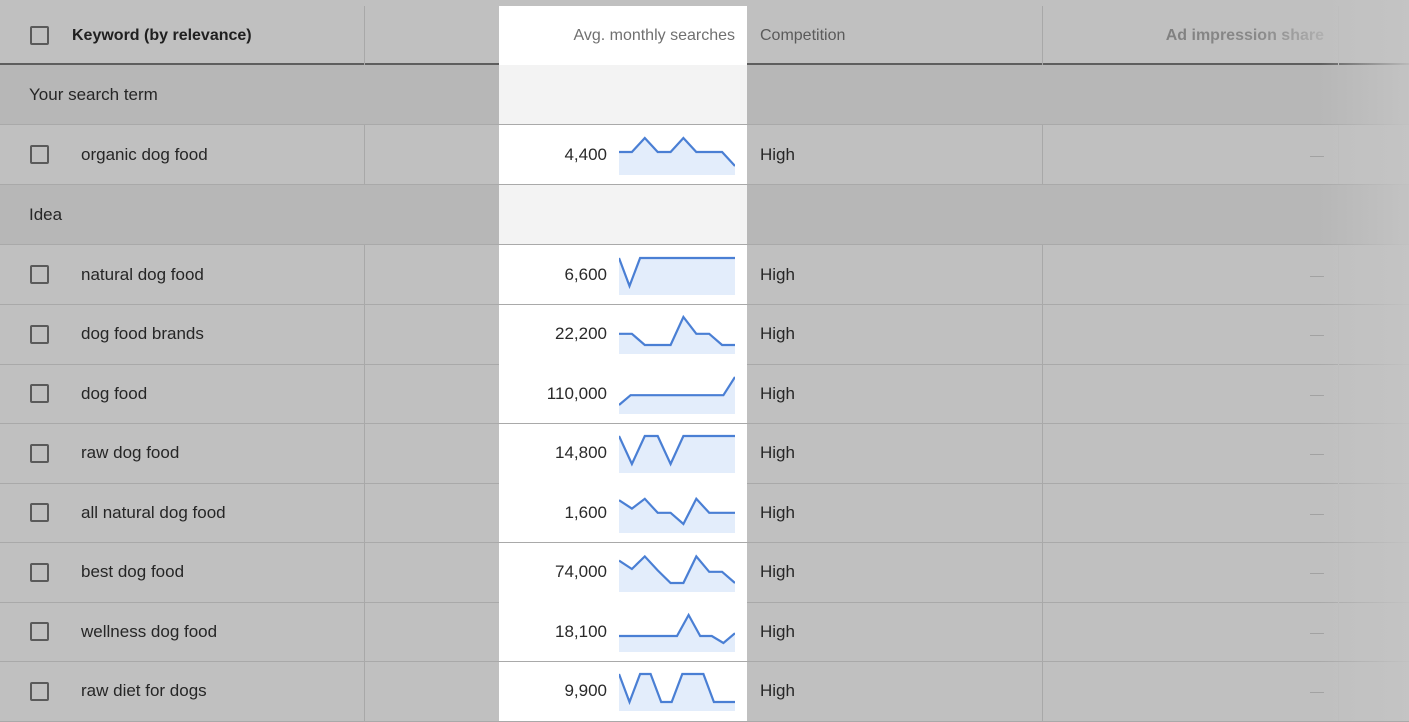 The height and width of the screenshot is (722, 1409). I want to click on keyword-cell: dog food brands, so click(182, 334).